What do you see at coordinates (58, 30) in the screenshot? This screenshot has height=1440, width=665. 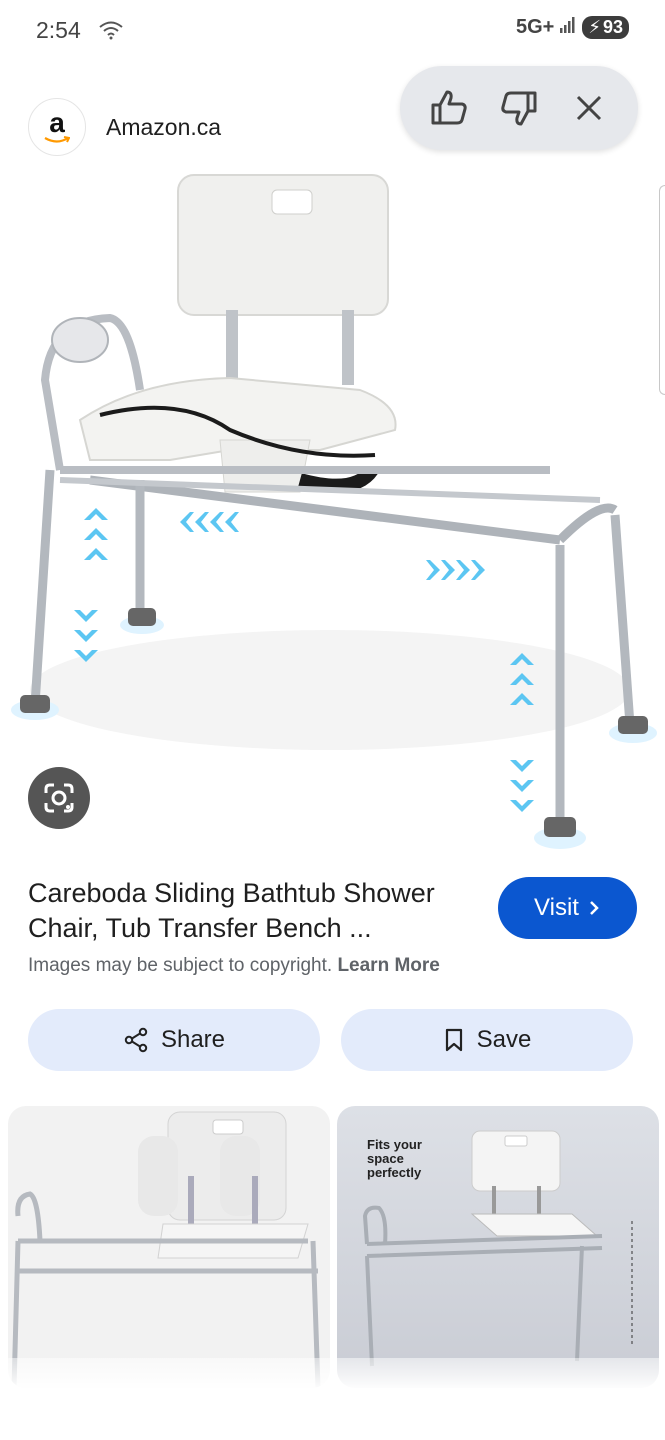 I see `status-time: 2:54` at bounding box center [58, 30].